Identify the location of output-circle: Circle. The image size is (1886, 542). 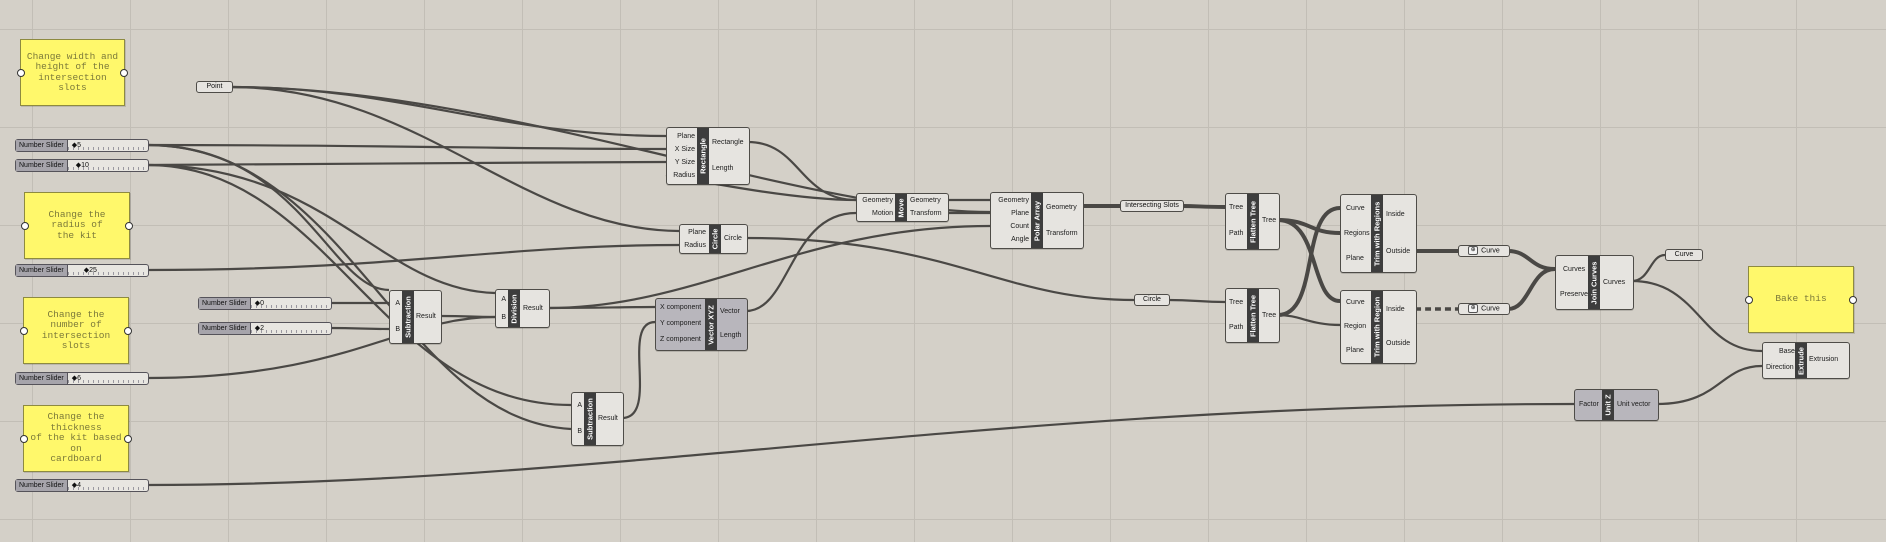
(733, 238).